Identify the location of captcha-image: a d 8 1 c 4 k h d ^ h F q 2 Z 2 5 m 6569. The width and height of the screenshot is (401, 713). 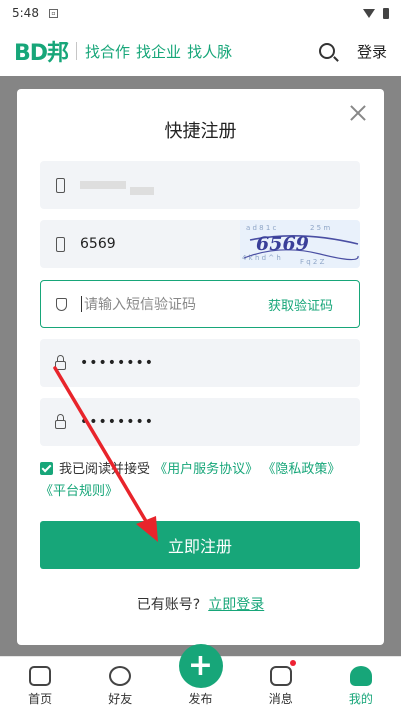
(300, 244).